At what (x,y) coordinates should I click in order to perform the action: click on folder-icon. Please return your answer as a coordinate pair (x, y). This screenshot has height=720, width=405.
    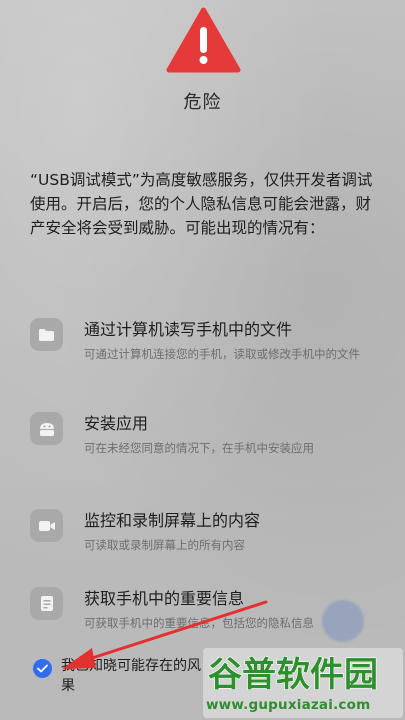
    Looking at the image, I should click on (46, 334).